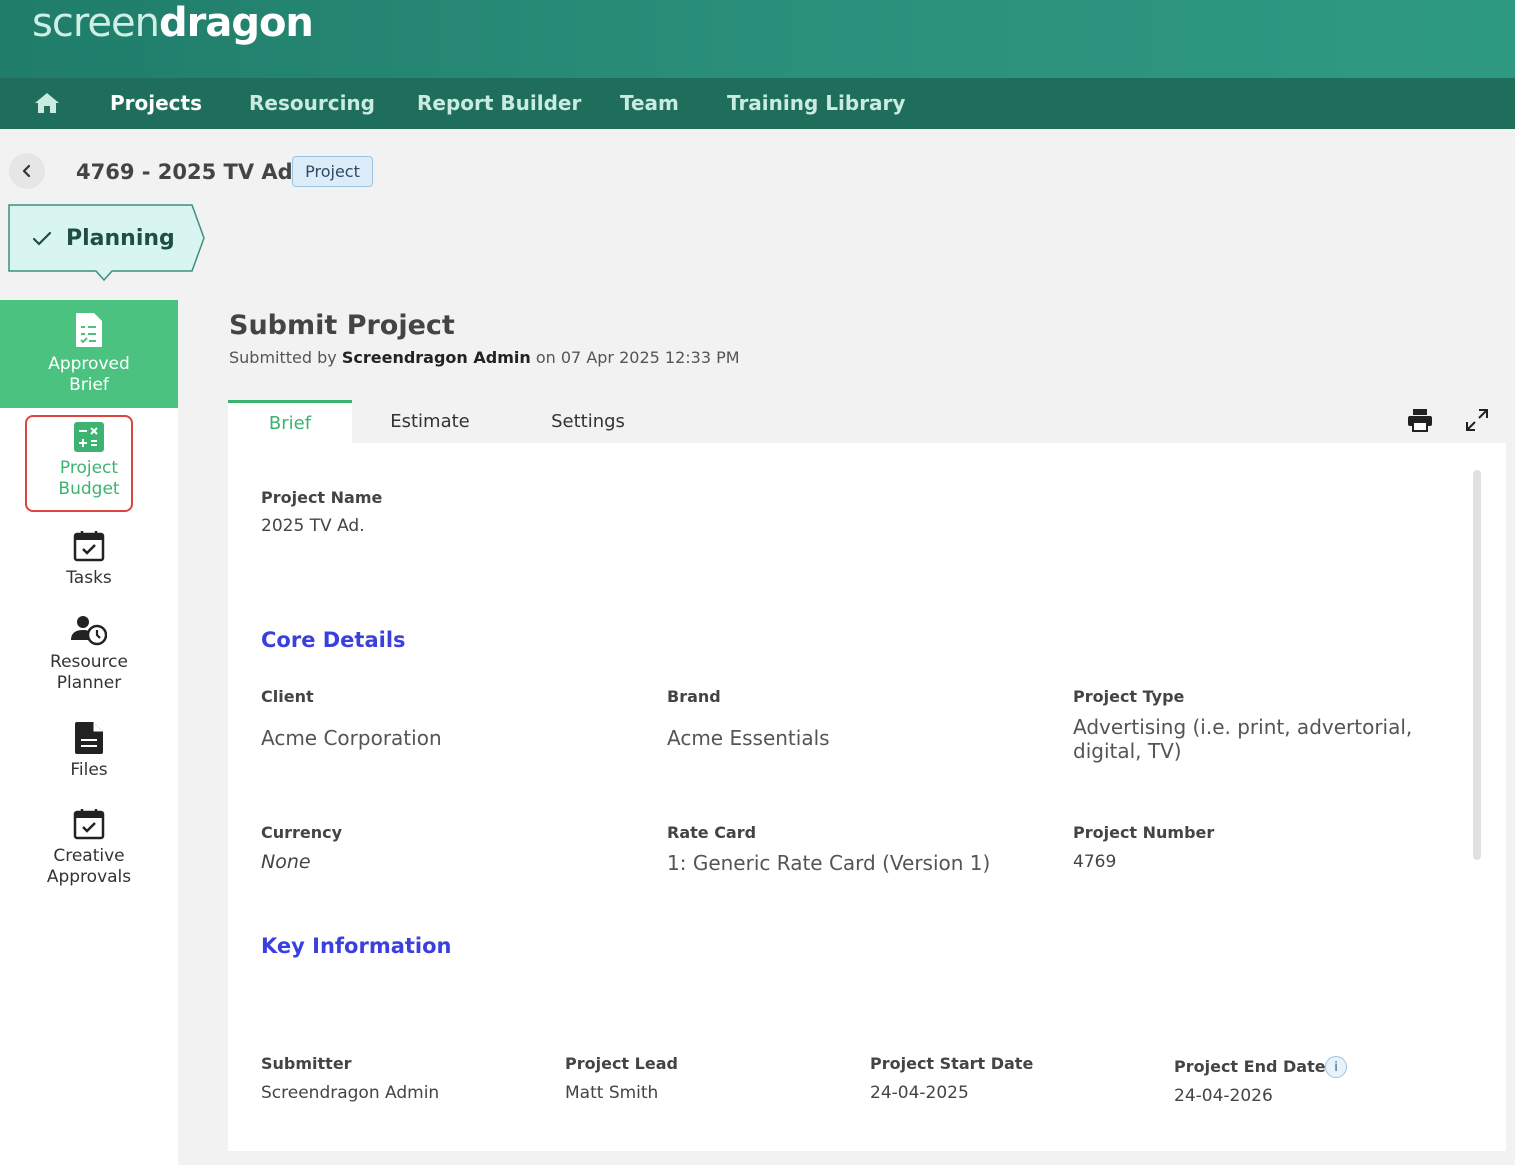  What do you see at coordinates (89, 374) in the screenshot?
I see `sidebar-item-label: Approved Brief` at bounding box center [89, 374].